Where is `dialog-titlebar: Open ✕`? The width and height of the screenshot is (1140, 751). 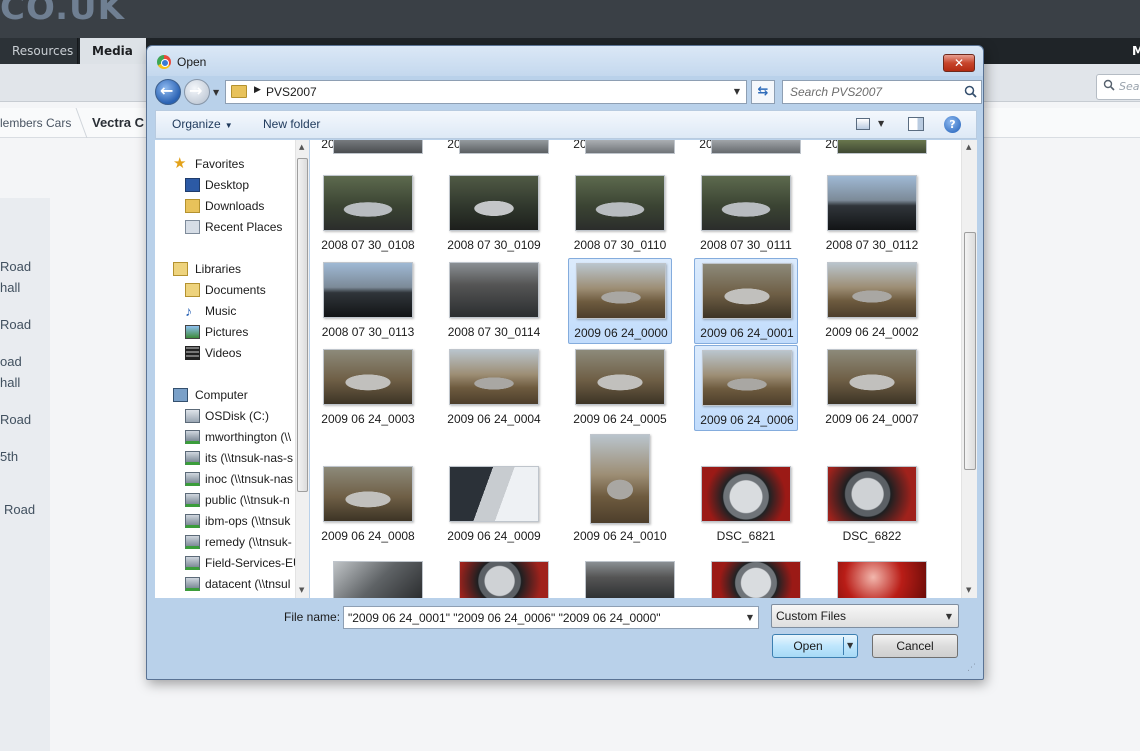 dialog-titlebar: Open ✕ is located at coordinates (565, 61).